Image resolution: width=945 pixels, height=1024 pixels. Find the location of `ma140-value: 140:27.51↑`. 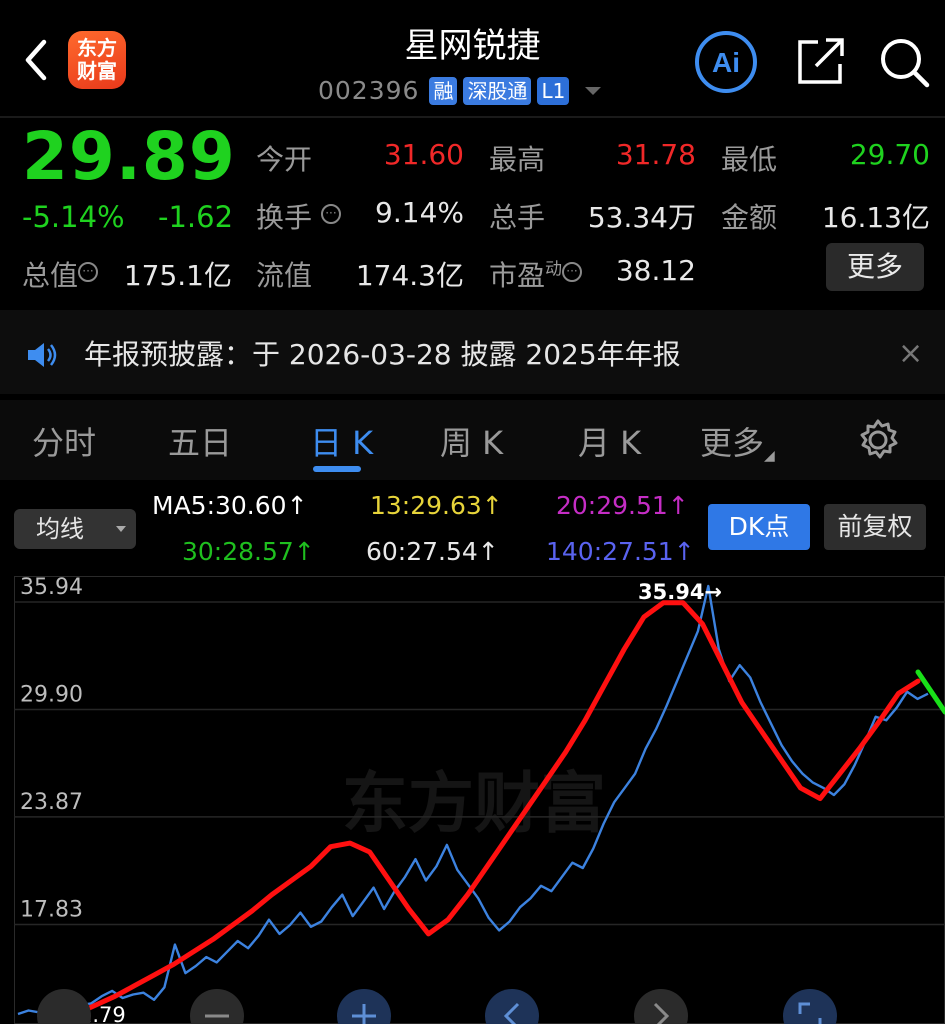

ma140-value: 140:27.51↑ is located at coordinates (620, 551).